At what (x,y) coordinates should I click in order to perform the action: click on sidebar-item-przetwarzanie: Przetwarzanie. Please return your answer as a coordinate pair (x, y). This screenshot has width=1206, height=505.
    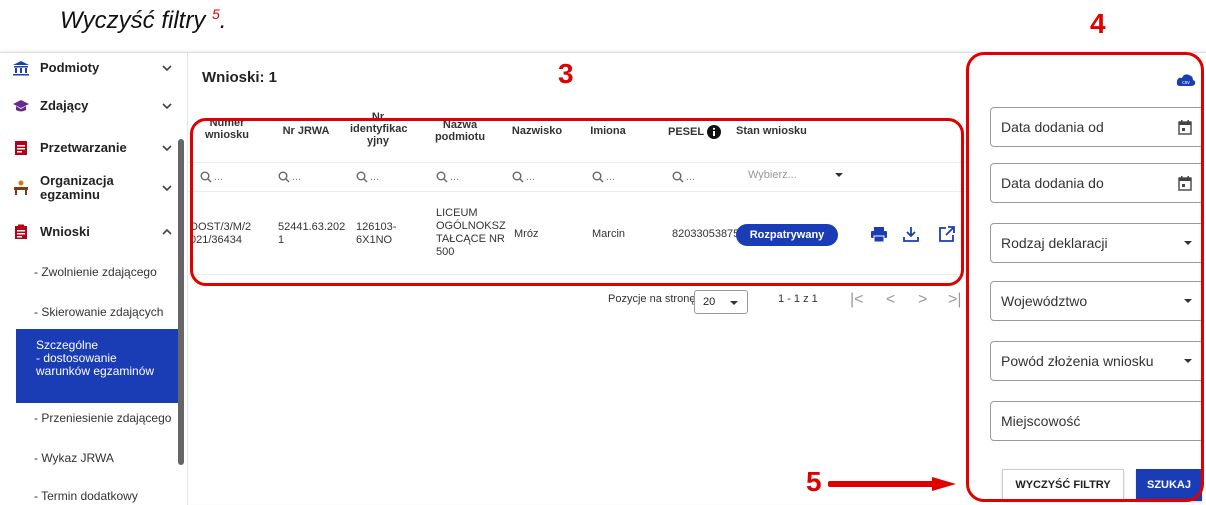
    Looking at the image, I should click on (90, 148).